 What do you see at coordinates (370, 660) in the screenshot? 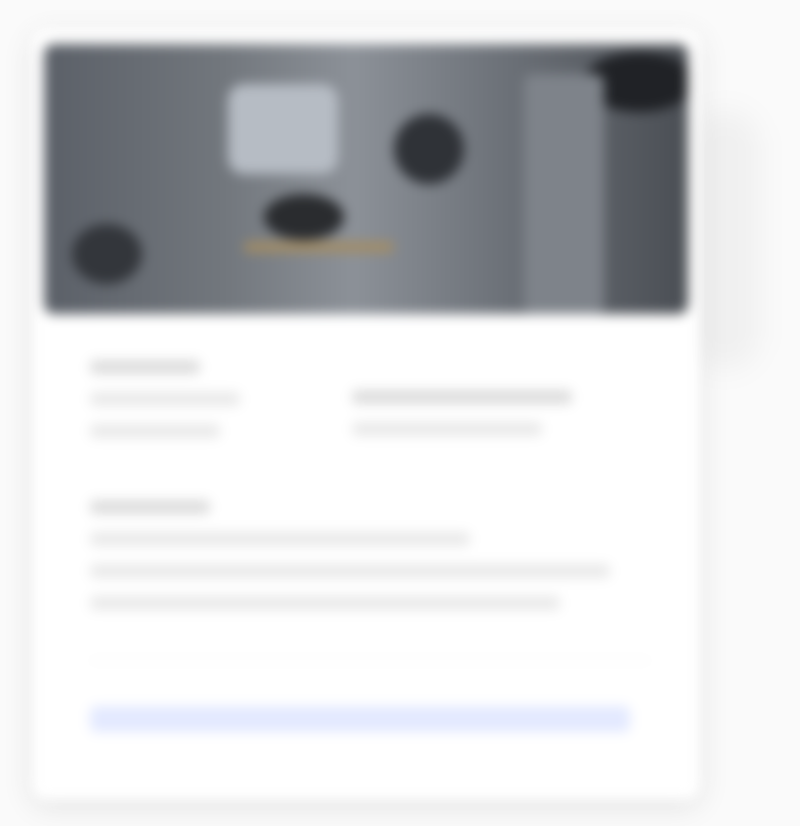
I see `divider` at bounding box center [370, 660].